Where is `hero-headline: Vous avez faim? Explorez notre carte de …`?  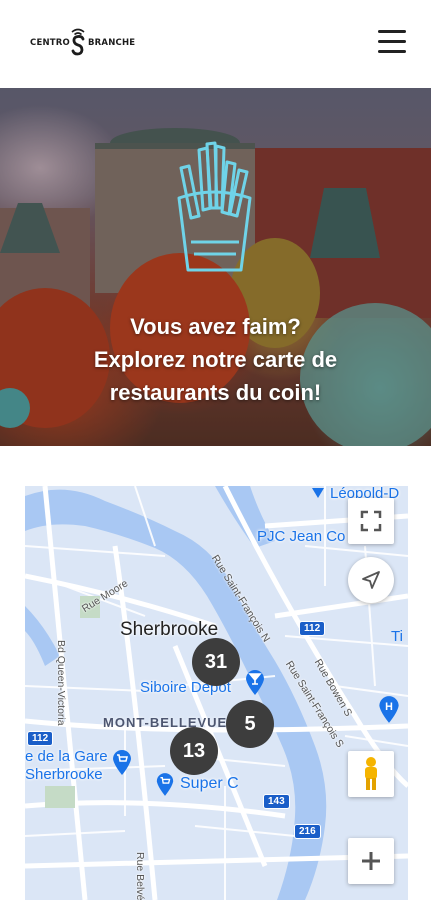 hero-headline: Vous avez faim? Explorez notre carte de … is located at coordinates (215, 359).